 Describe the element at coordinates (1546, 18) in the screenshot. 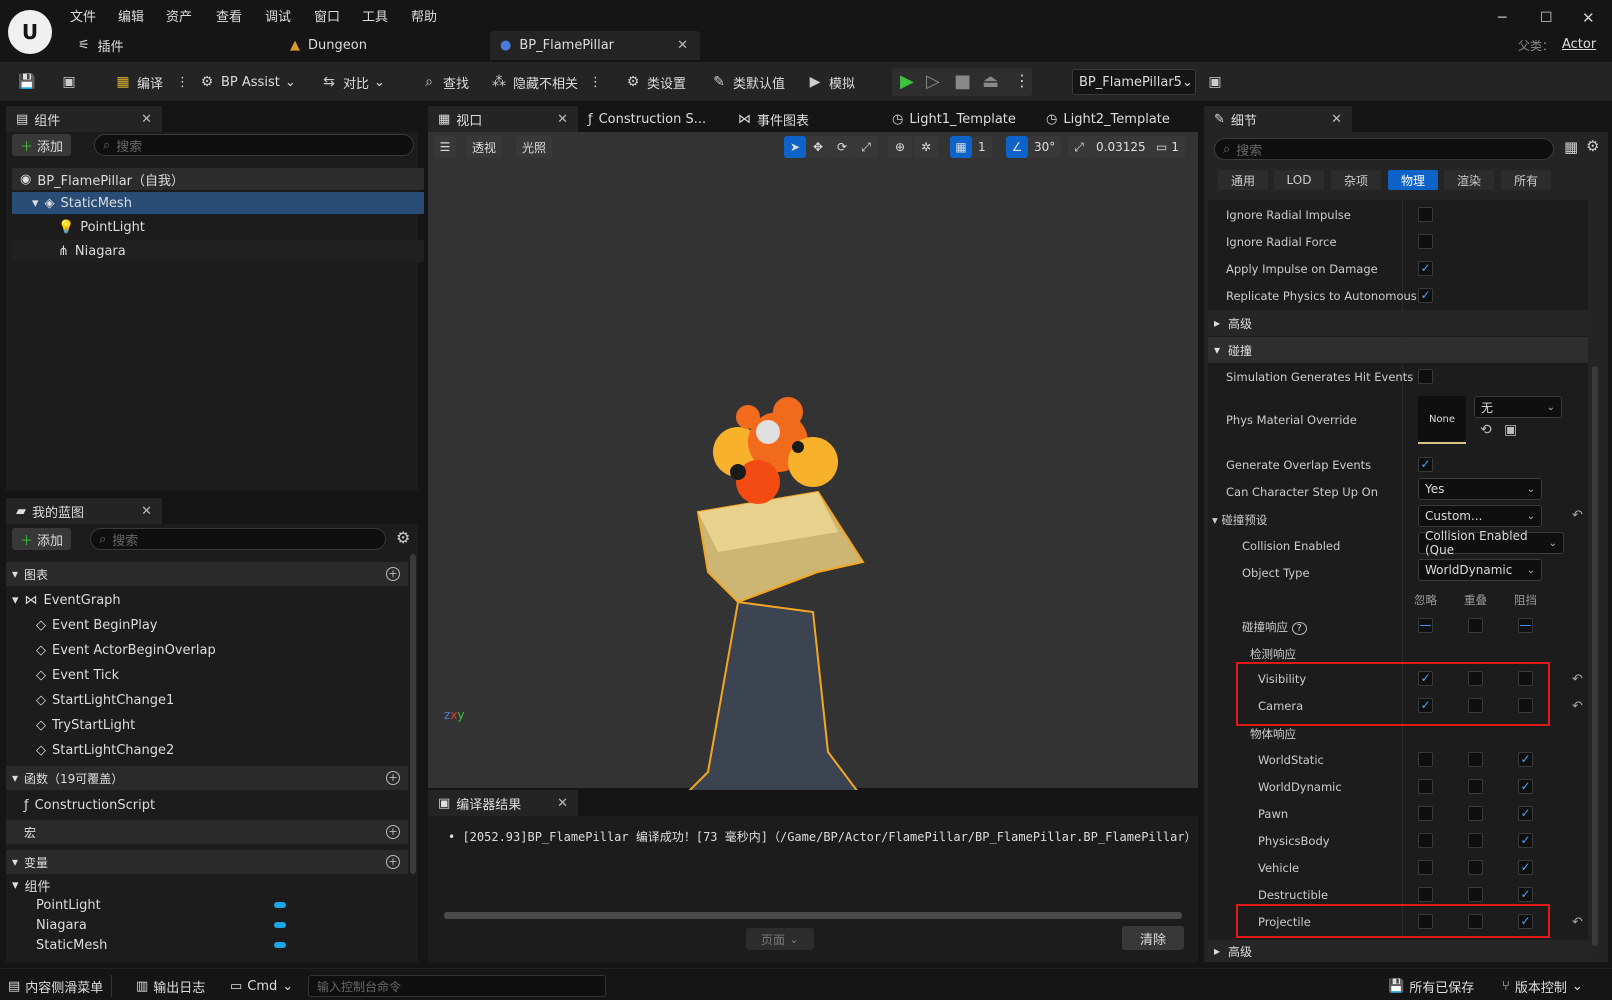

I see `maximize-button: ☐` at that location.